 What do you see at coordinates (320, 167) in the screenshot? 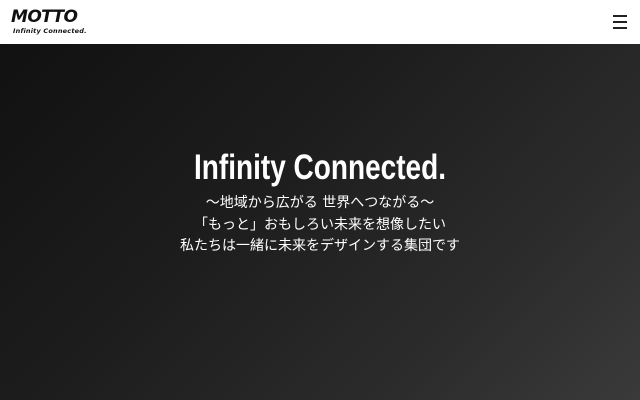
I see `hero-title: Infinity Connected.` at bounding box center [320, 167].